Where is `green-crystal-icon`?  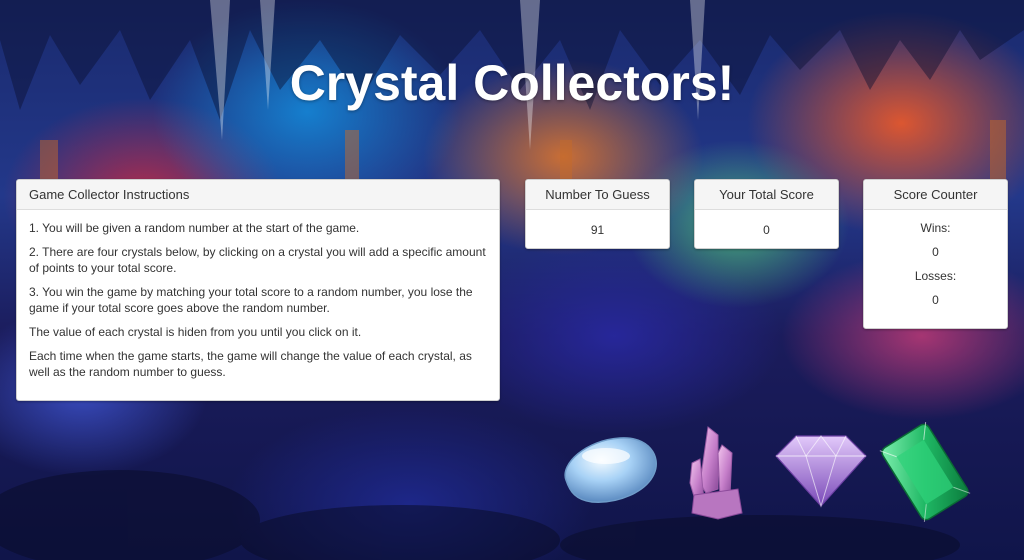
green-crystal-icon is located at coordinates (925, 474).